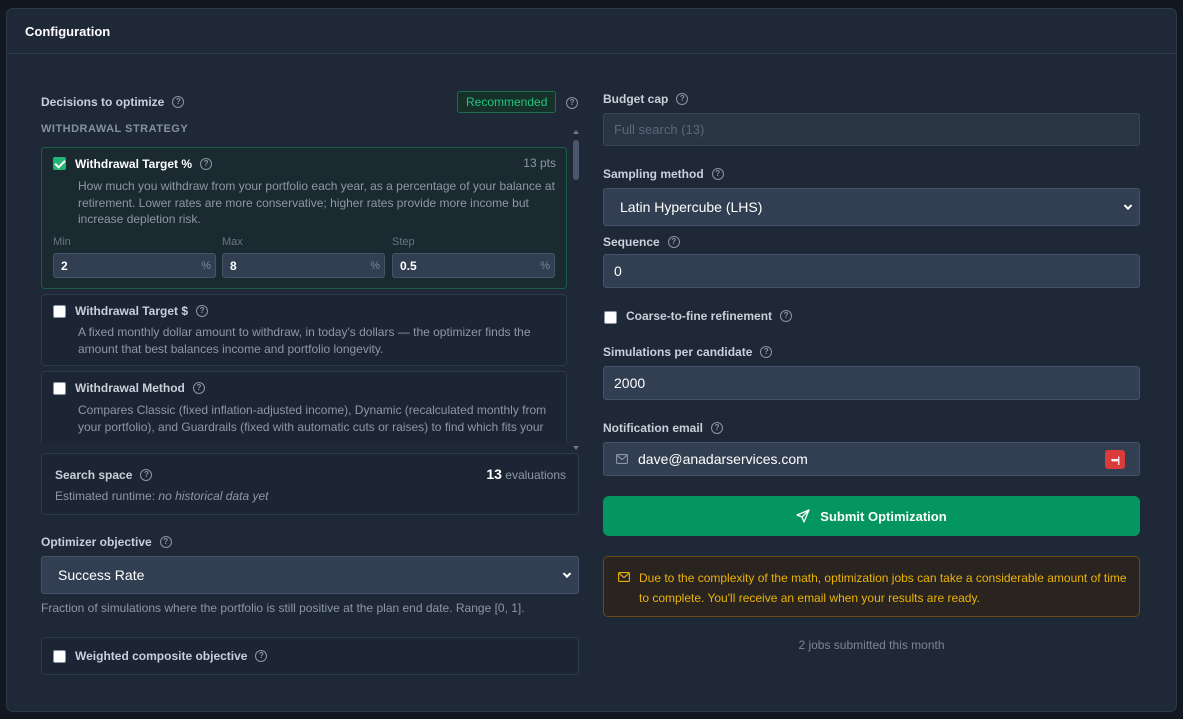 The image size is (1183, 719). Describe the element at coordinates (408, 266) in the screenshot. I see `step-value: 0.5` at that location.